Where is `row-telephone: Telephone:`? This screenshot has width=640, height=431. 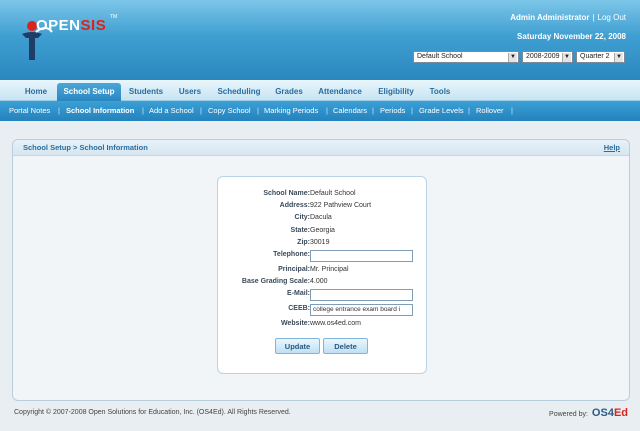 row-telephone: Telephone: is located at coordinates (323, 256).